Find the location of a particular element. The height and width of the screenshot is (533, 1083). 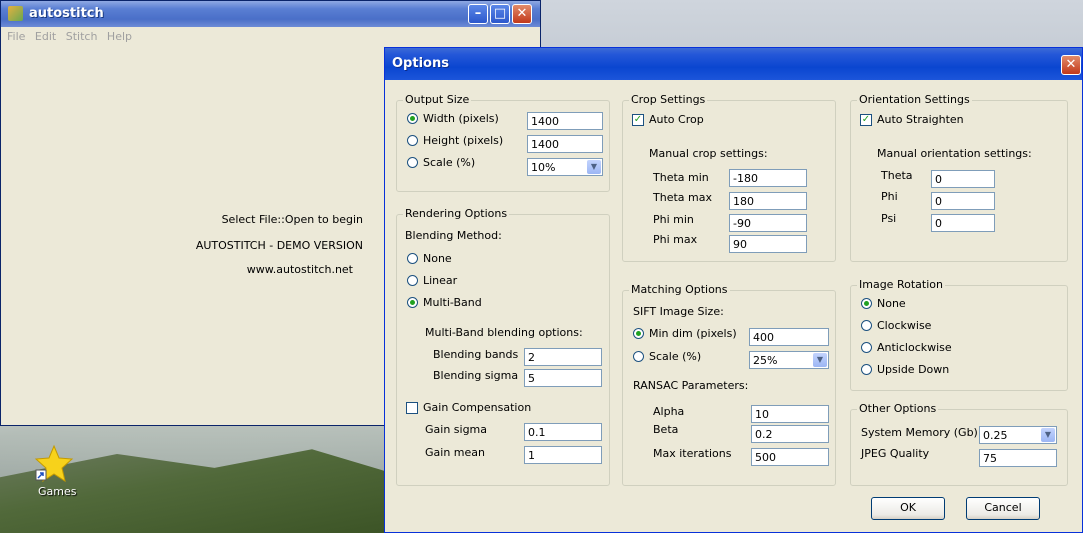

blend-none-label: None is located at coordinates (437, 258).